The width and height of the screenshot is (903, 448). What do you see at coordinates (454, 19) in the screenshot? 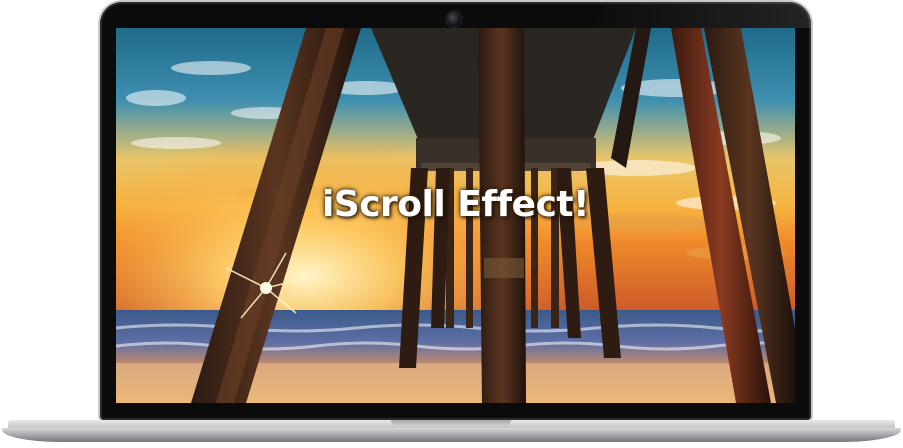
I see `webcam-icon` at bounding box center [454, 19].